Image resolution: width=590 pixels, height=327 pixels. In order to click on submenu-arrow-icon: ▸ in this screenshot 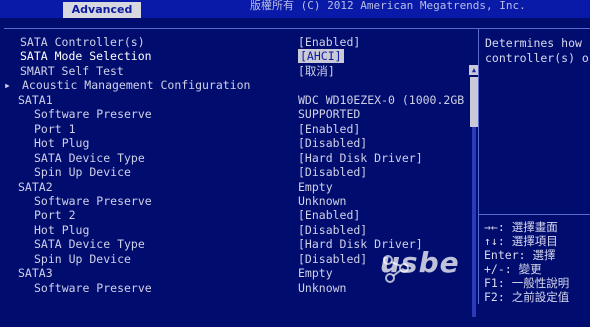, I will do `click(7, 85)`.